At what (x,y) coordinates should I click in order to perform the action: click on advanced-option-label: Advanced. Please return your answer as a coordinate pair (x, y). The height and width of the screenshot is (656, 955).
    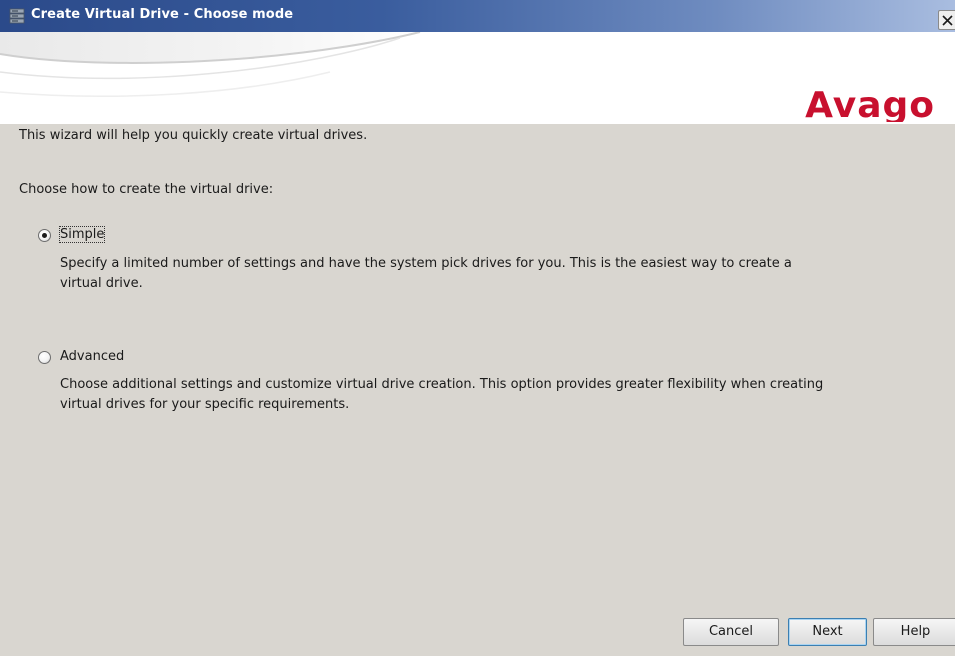
    Looking at the image, I should click on (92, 356).